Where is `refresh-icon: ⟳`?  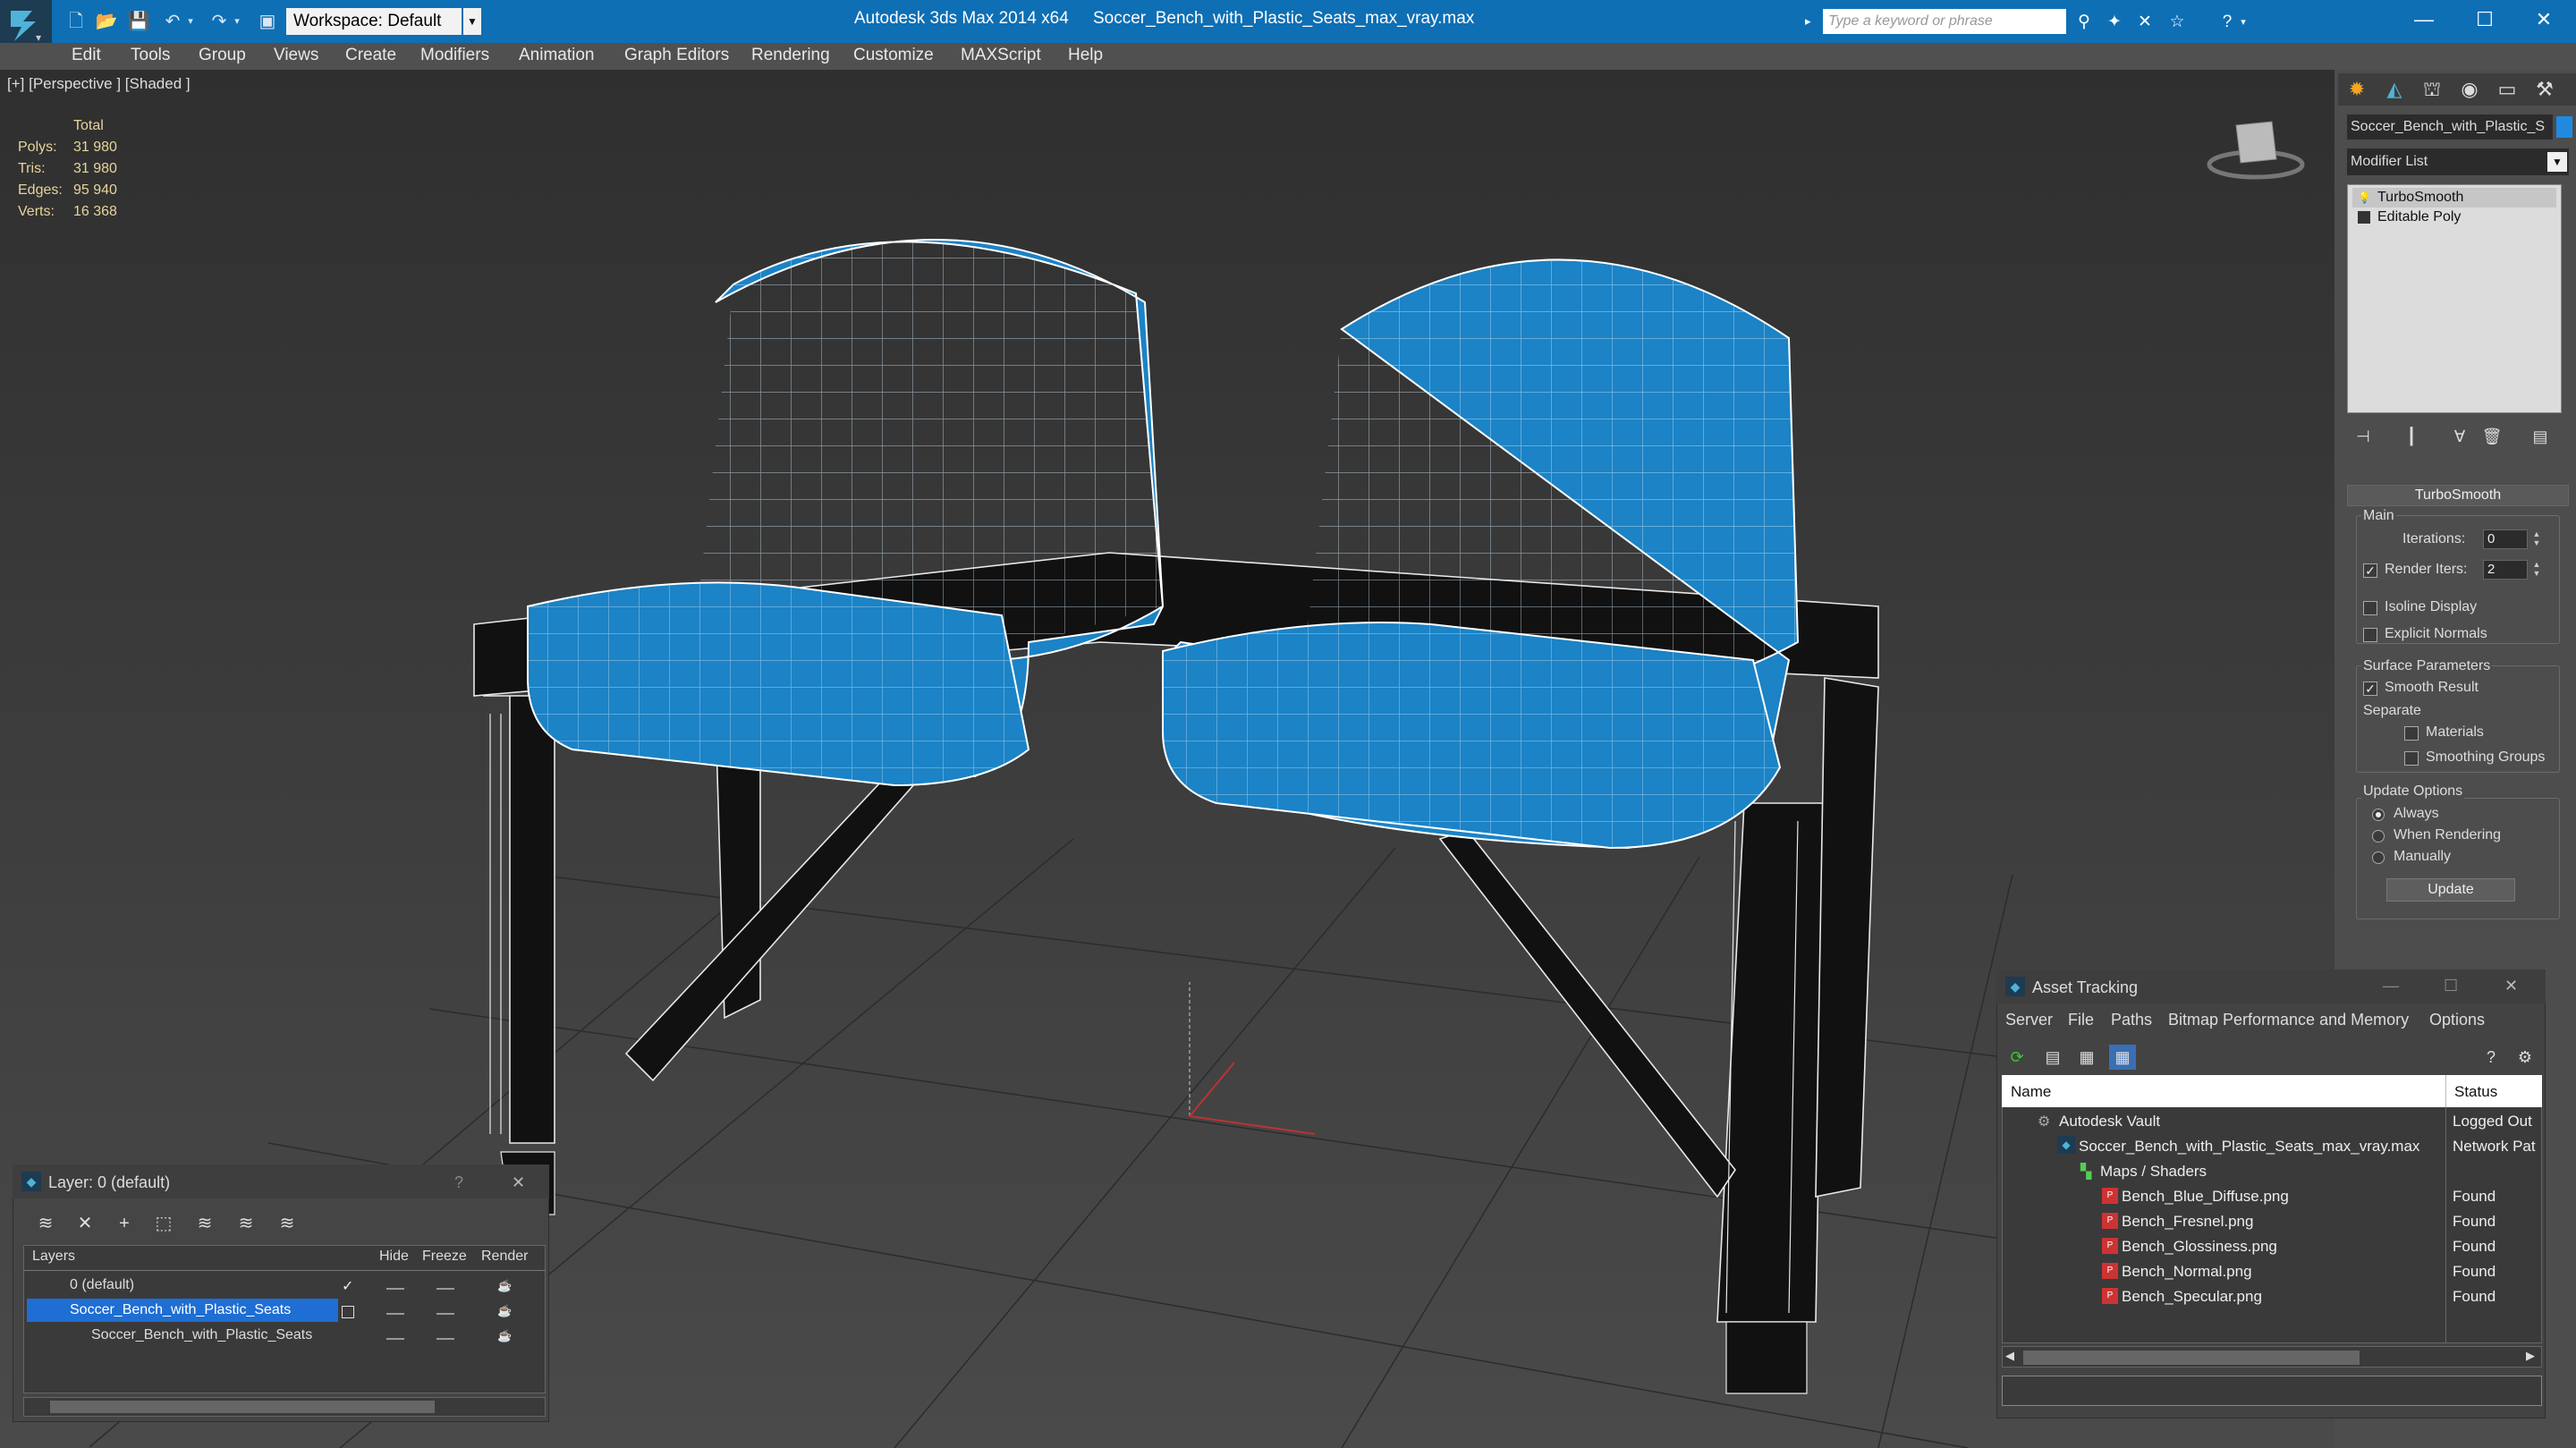
refresh-icon: ⟳ is located at coordinates (2017, 1057).